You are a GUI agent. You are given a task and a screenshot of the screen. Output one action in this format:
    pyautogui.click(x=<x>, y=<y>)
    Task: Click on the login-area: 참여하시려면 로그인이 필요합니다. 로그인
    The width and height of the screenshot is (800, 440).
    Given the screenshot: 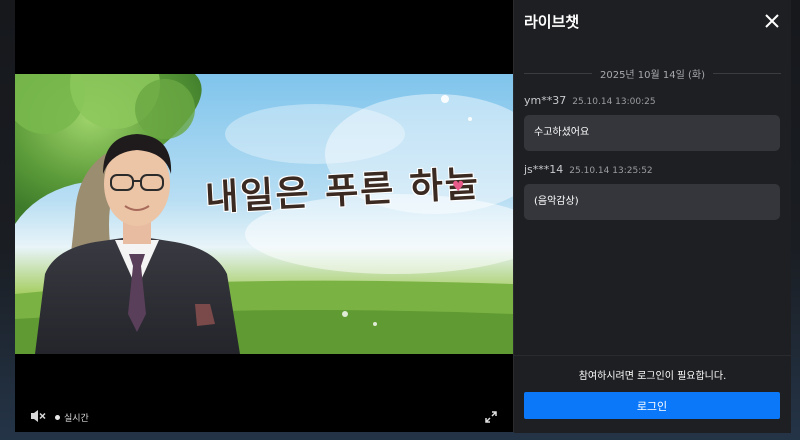 What is the action you would take?
    pyautogui.click(x=652, y=394)
    